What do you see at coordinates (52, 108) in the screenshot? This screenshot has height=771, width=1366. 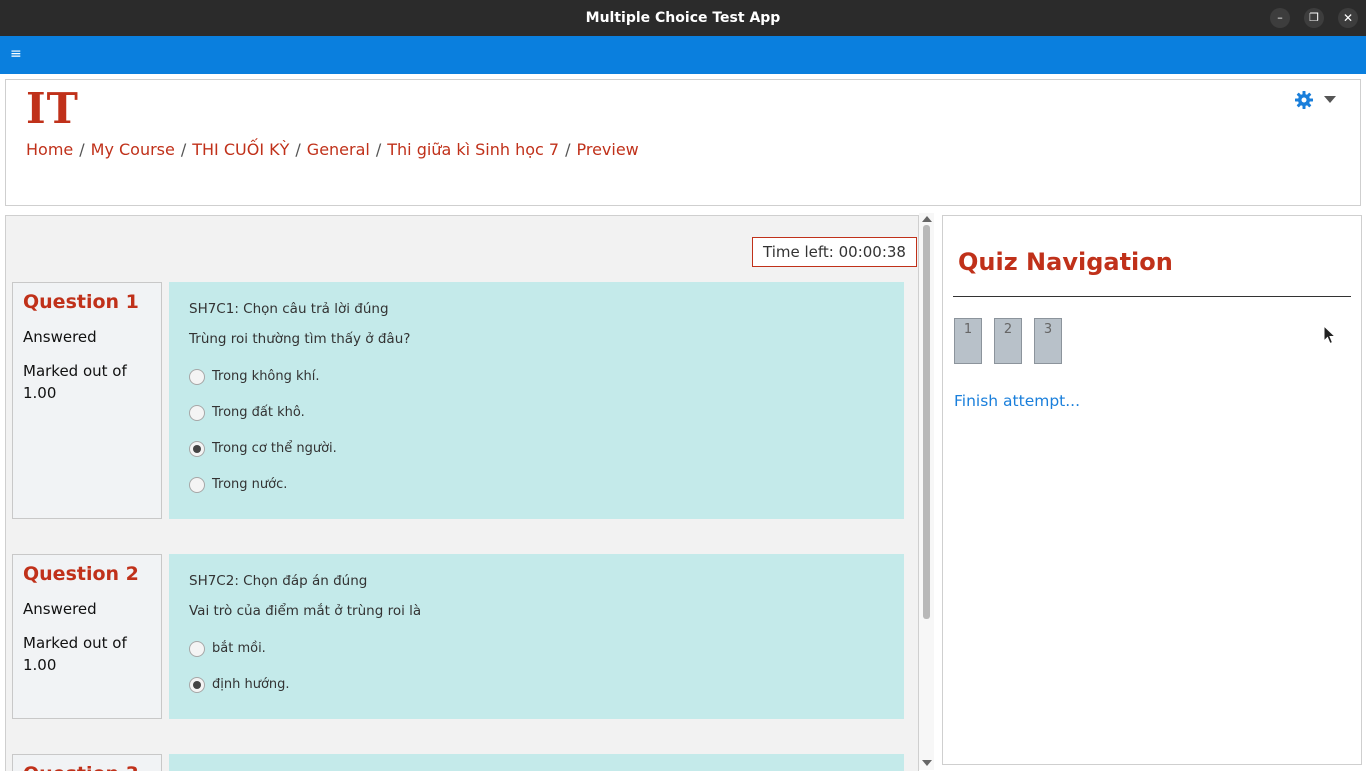 I see `site-logo: IT` at bounding box center [52, 108].